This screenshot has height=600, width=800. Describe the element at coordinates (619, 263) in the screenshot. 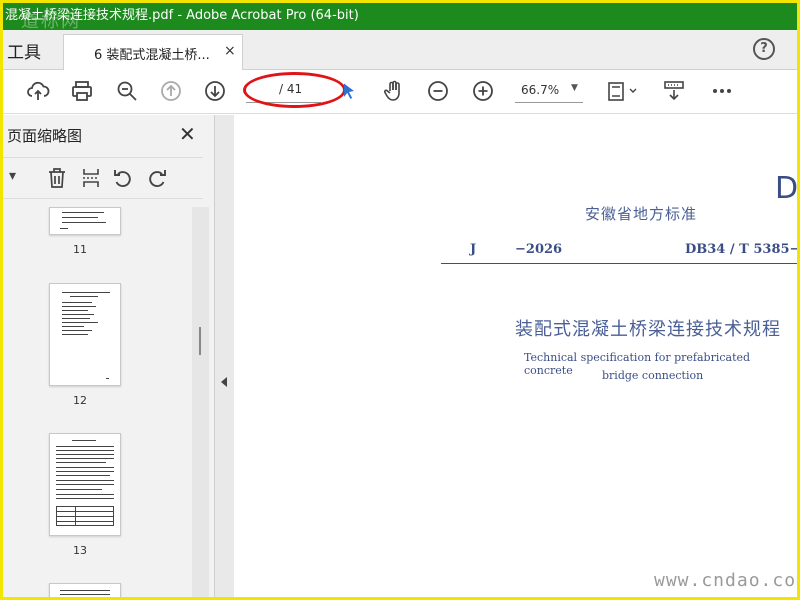

I see `document-rule` at that location.